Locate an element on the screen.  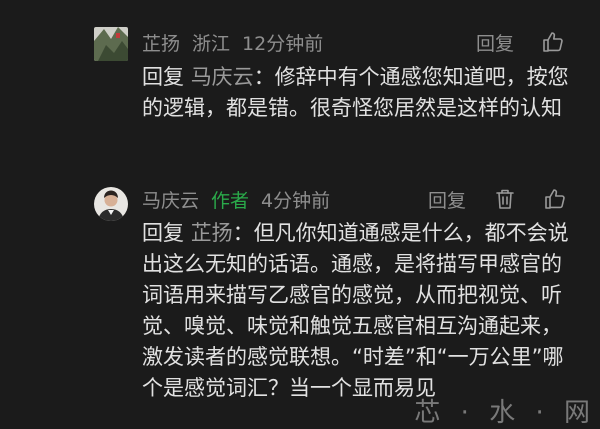
username: 芷扬 is located at coordinates (161, 42).